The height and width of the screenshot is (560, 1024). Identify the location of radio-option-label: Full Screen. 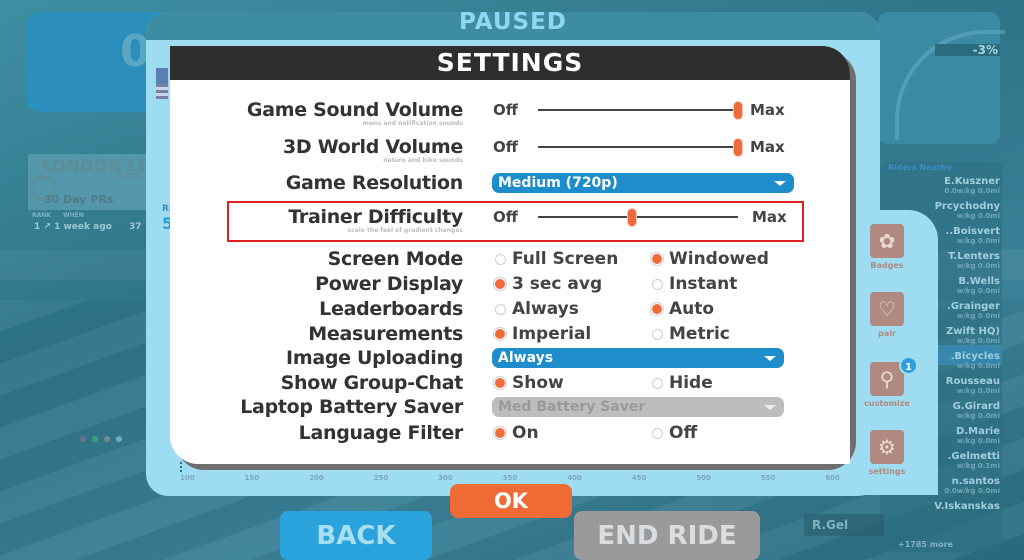
(565, 259).